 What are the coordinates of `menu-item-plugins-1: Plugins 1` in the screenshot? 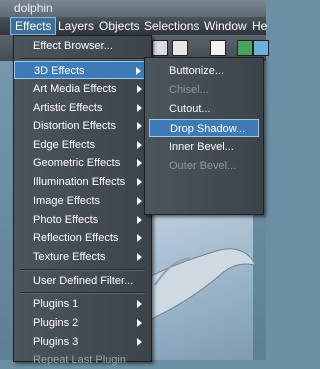 It's located at (82, 304).